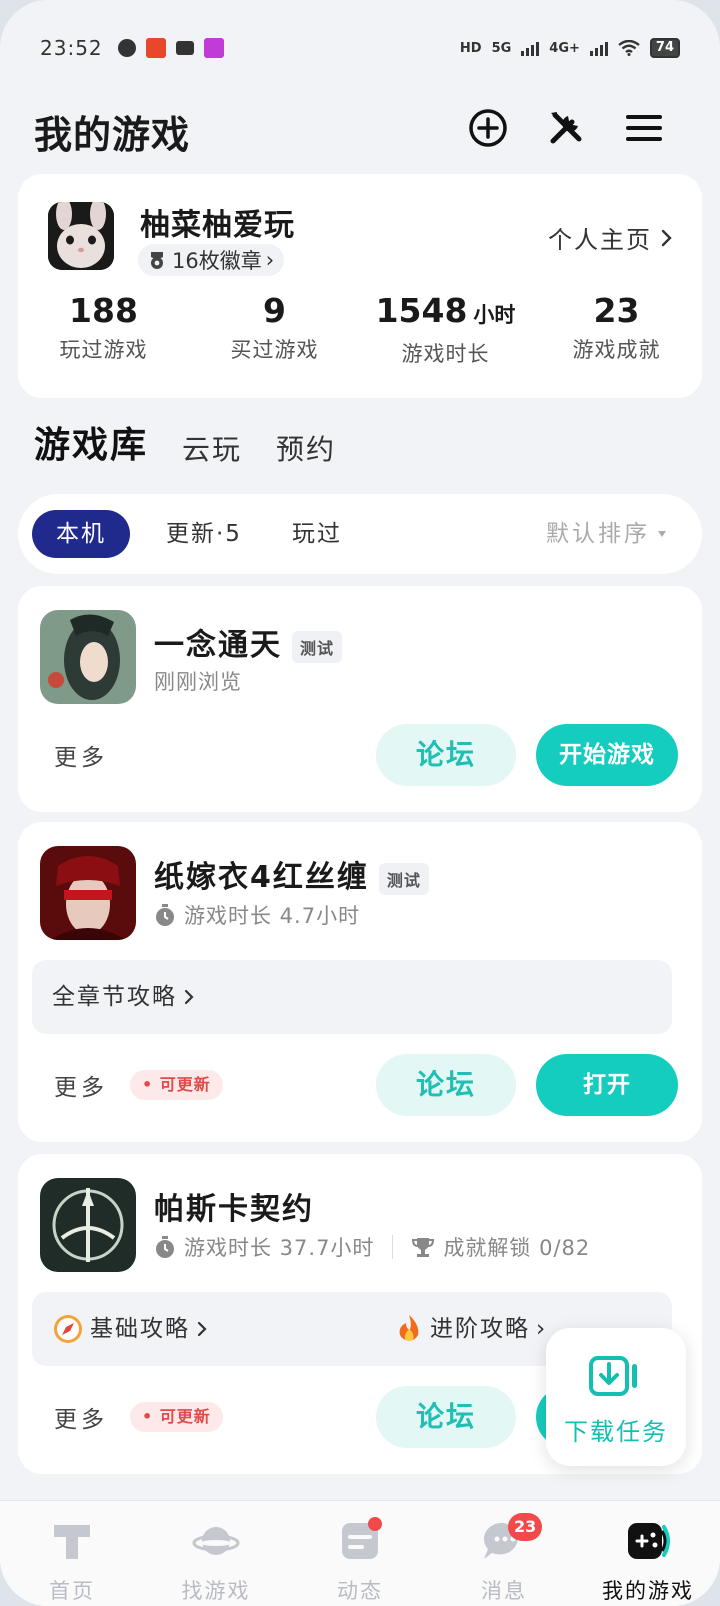  Describe the element at coordinates (317, 646) in the screenshot. I see `test-tag: 测试` at that location.